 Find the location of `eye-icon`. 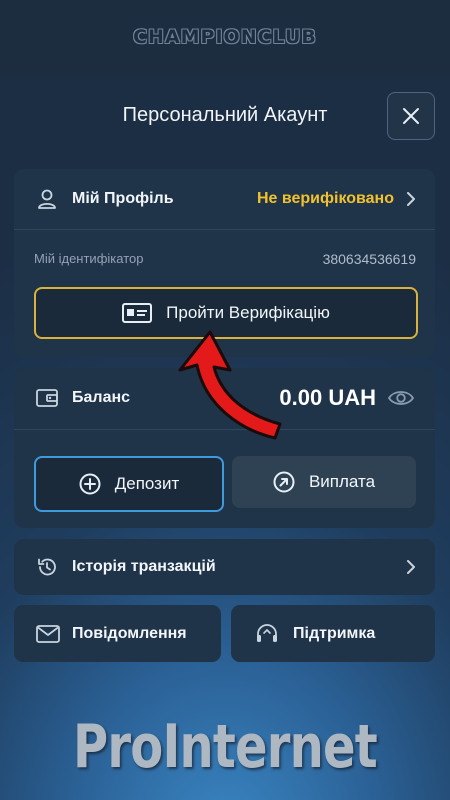

eye-icon is located at coordinates (401, 398).